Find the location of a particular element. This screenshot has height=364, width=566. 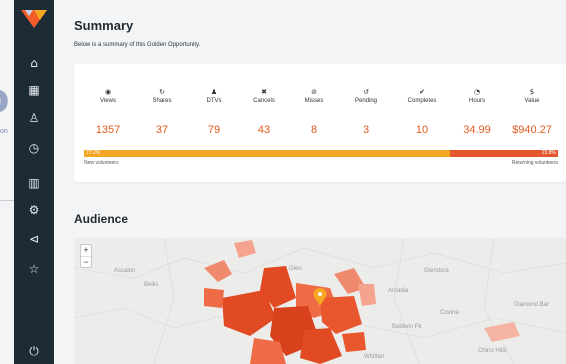

zoom-out-button: − is located at coordinates (86, 261).